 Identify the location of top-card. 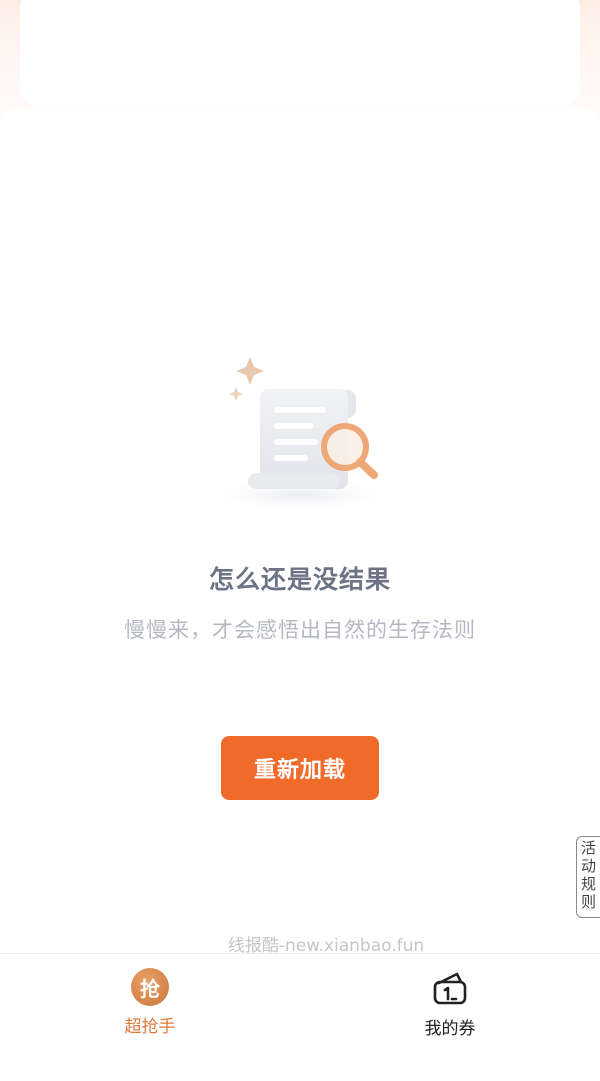
(300, 53).